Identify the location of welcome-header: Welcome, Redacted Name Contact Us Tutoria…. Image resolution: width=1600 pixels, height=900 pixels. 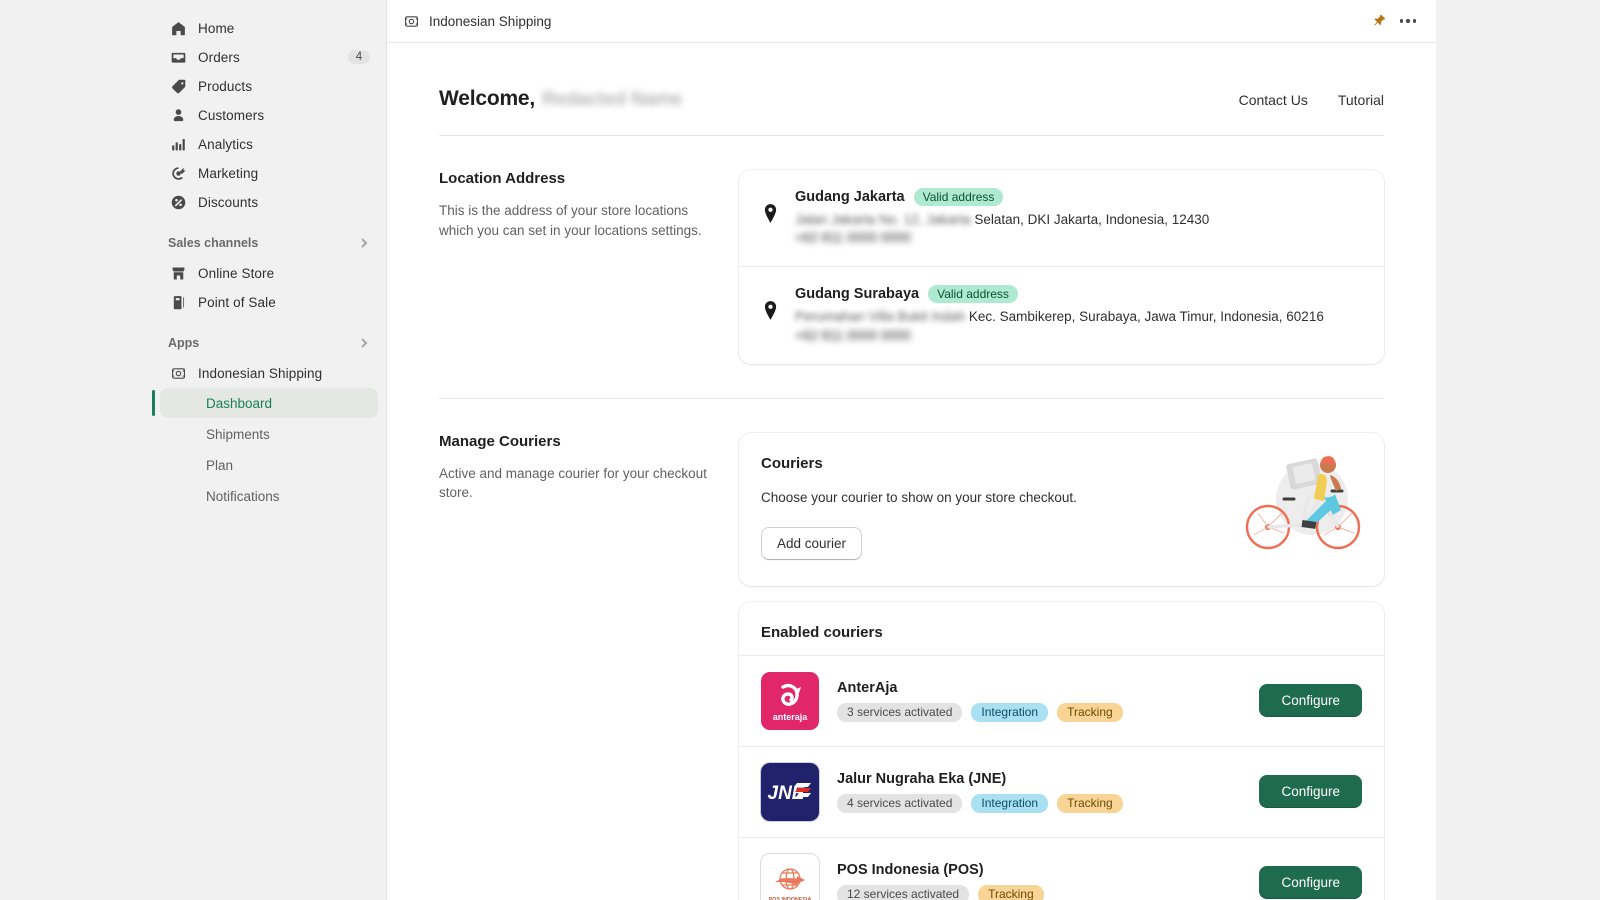
(911, 89).